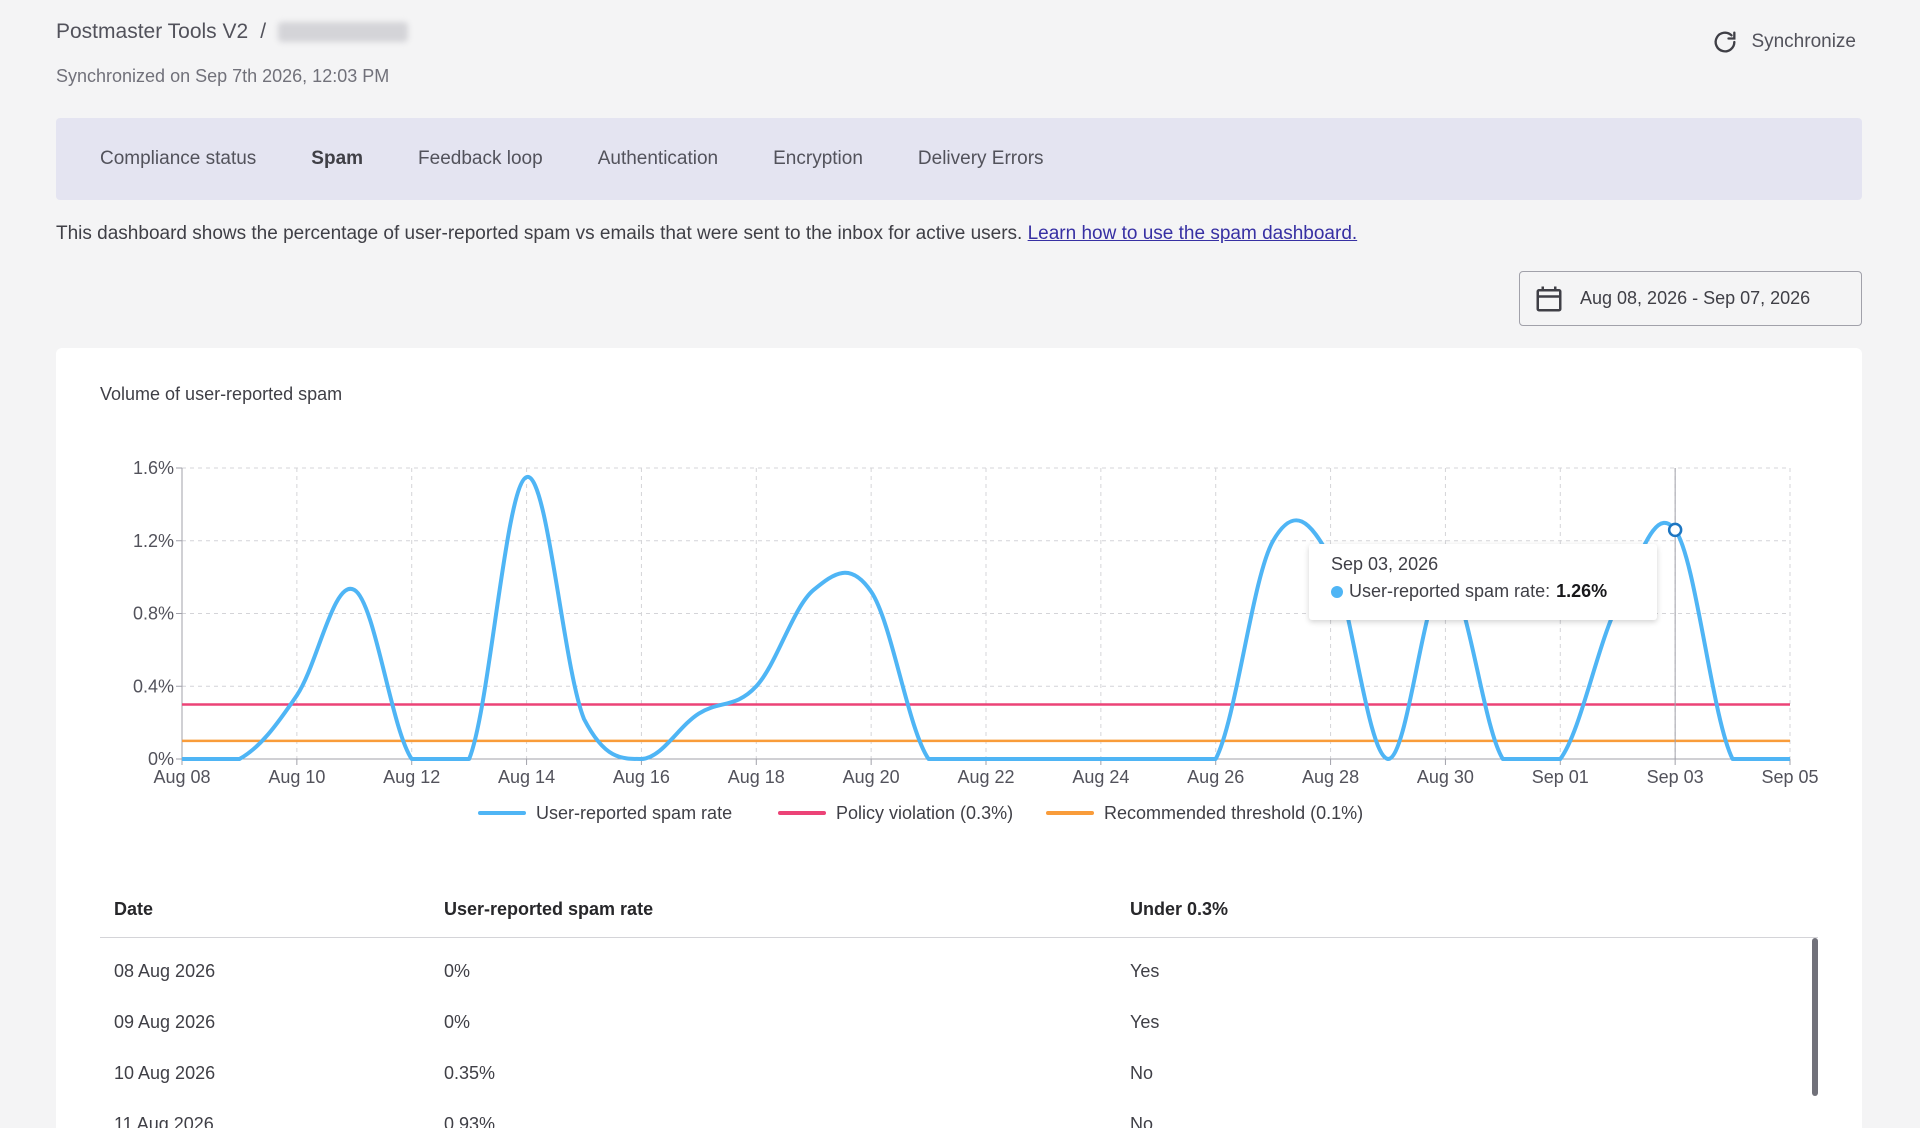 The height and width of the screenshot is (1128, 1920). What do you see at coordinates (1100, 777) in the screenshot?
I see `x-tick-label: Aug 24` at bounding box center [1100, 777].